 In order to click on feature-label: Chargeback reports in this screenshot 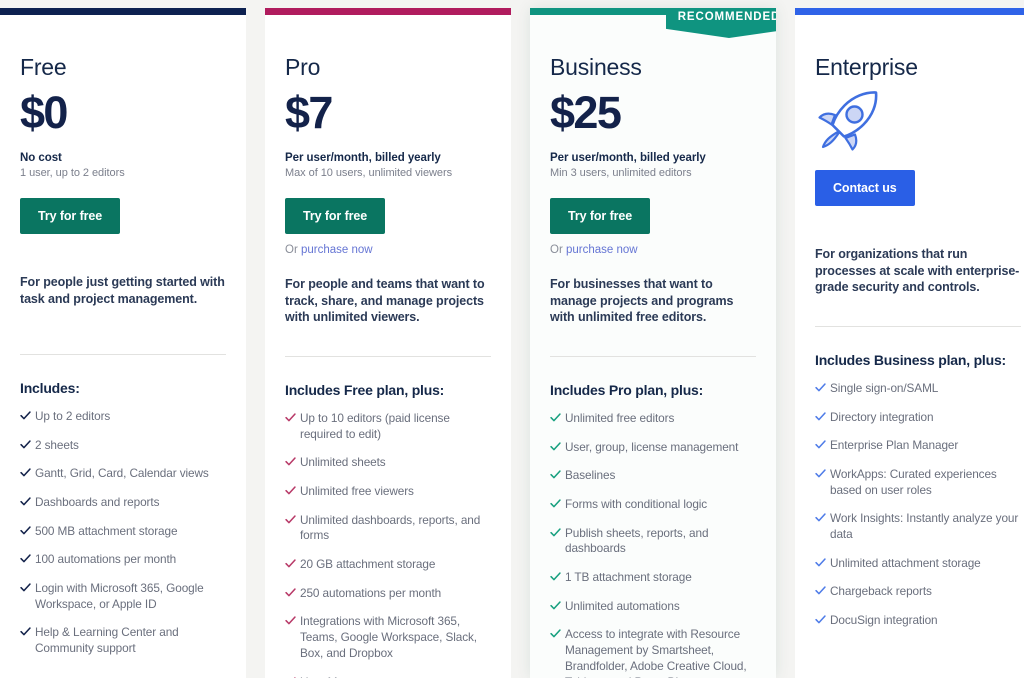, I will do `click(881, 591)`.